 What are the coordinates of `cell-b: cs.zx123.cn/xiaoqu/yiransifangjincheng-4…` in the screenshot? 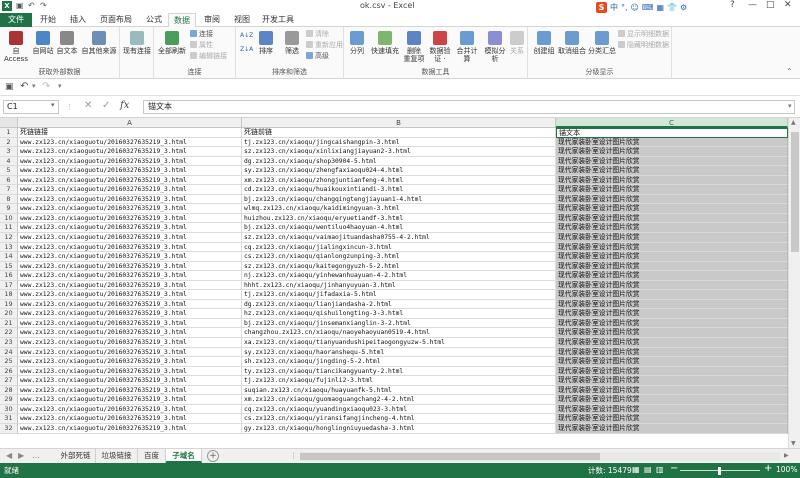 It's located at (399, 419).